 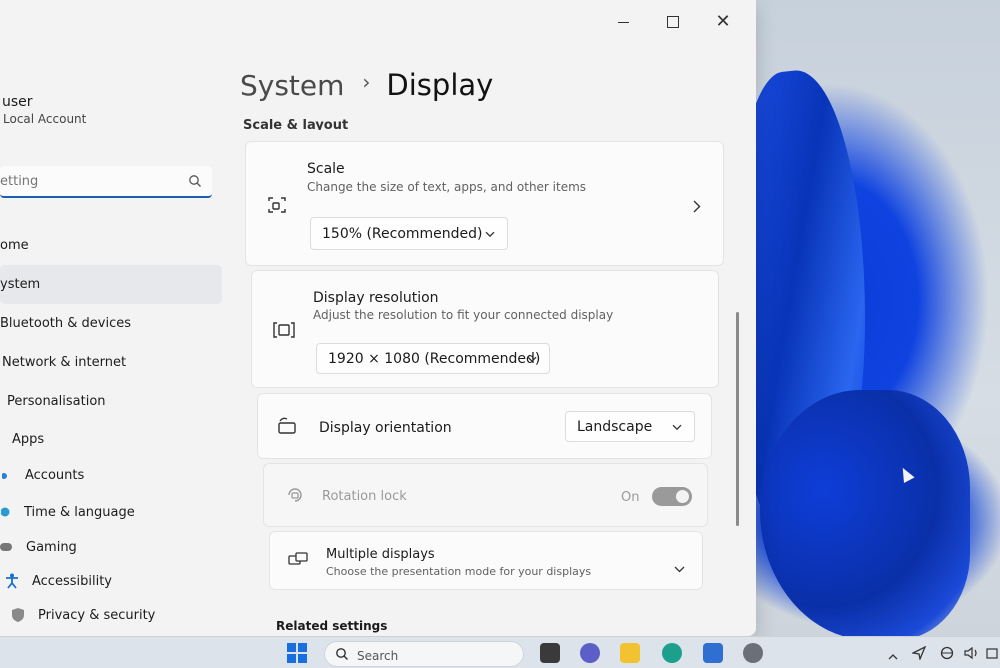 What do you see at coordinates (713, 653) in the screenshot?
I see `store-icon` at bounding box center [713, 653].